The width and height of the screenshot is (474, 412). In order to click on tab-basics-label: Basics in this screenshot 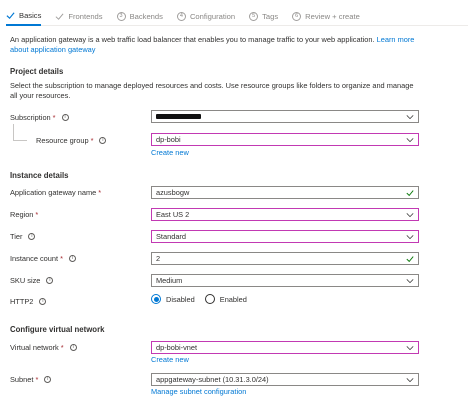, I will do `click(30, 15)`.